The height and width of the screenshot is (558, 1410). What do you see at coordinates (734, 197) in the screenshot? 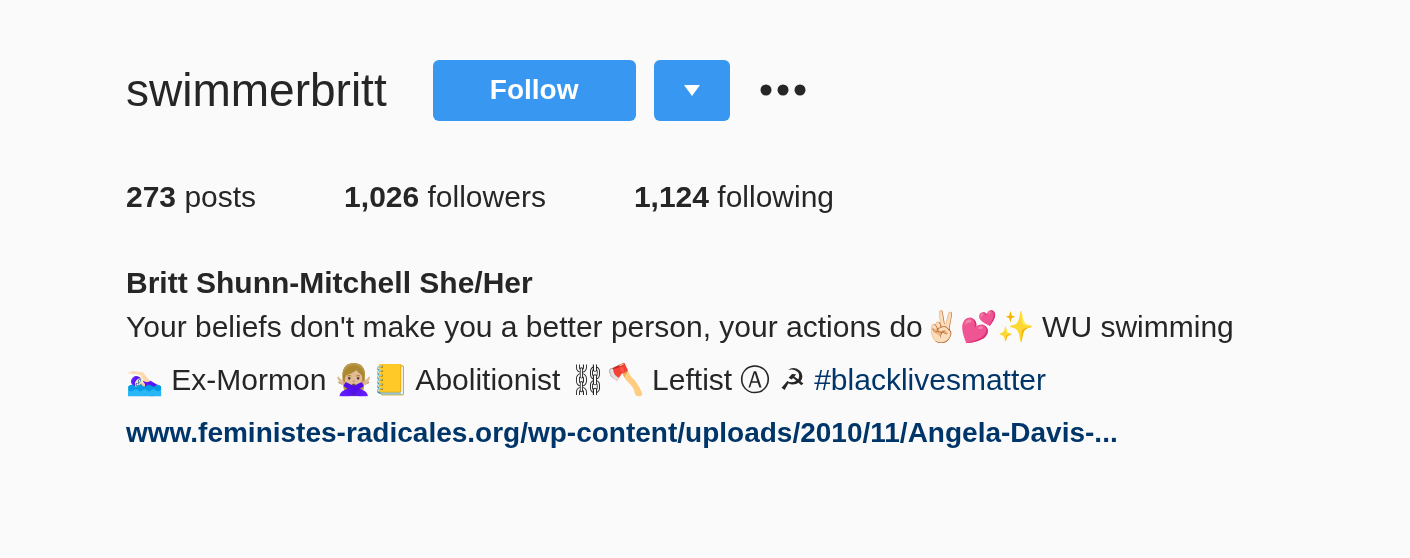
I see `stat-link: 1,124 following` at bounding box center [734, 197].